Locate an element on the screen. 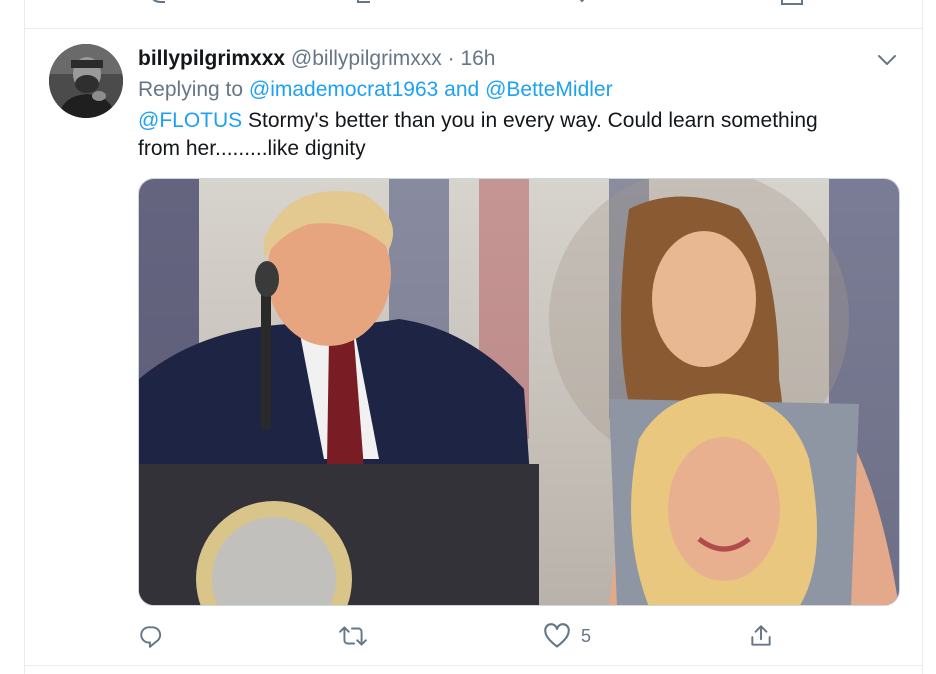  like-count: 5 is located at coordinates (586, 635).